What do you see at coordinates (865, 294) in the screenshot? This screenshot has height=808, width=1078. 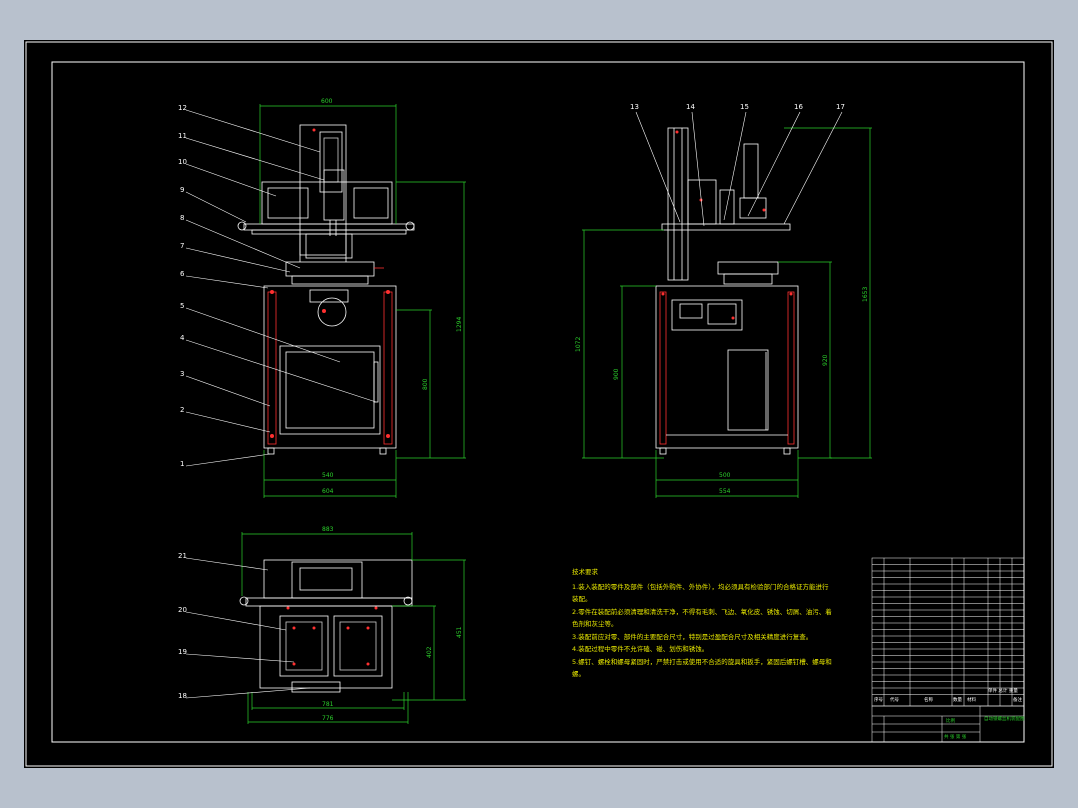 I see `side-dim-total: 1653` at bounding box center [865, 294].